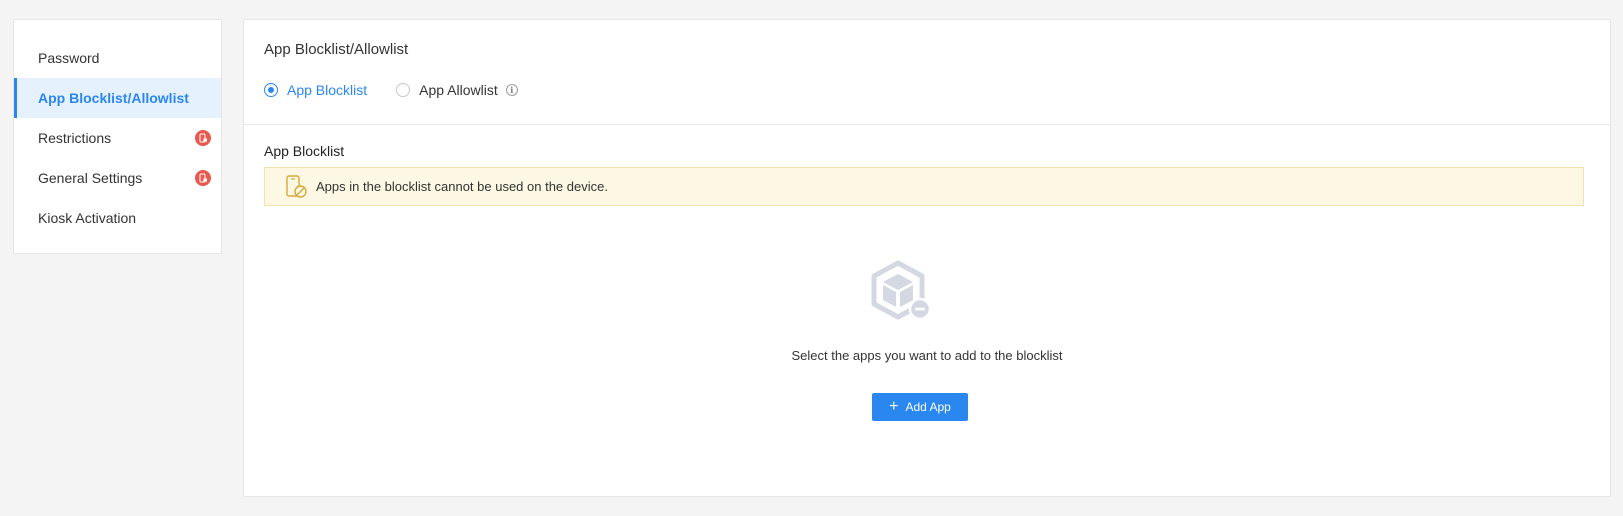 Image resolution: width=1623 pixels, height=516 pixels. Describe the element at coordinates (271, 90) in the screenshot. I see `radio-checked-icon` at that location.